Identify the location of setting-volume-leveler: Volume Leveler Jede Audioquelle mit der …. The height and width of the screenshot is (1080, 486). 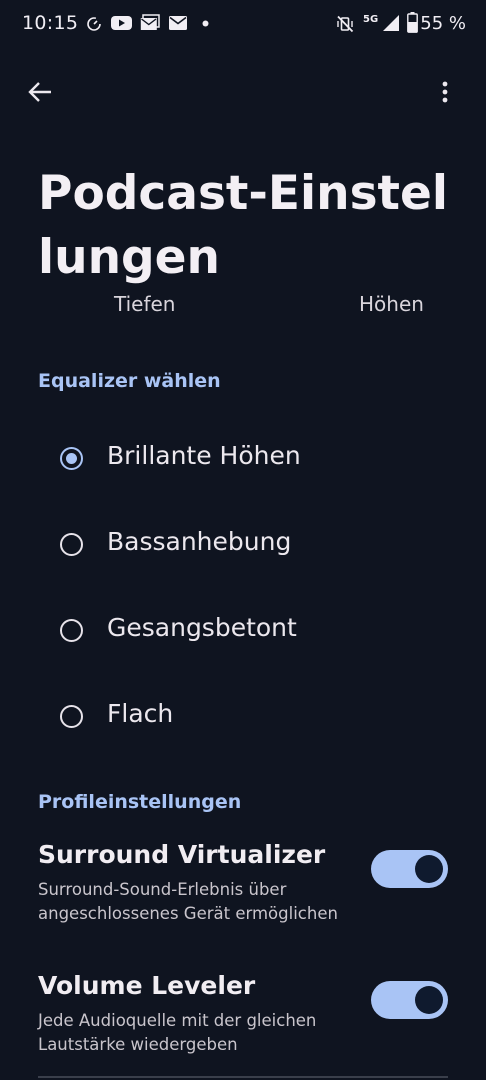
(243, 1025).